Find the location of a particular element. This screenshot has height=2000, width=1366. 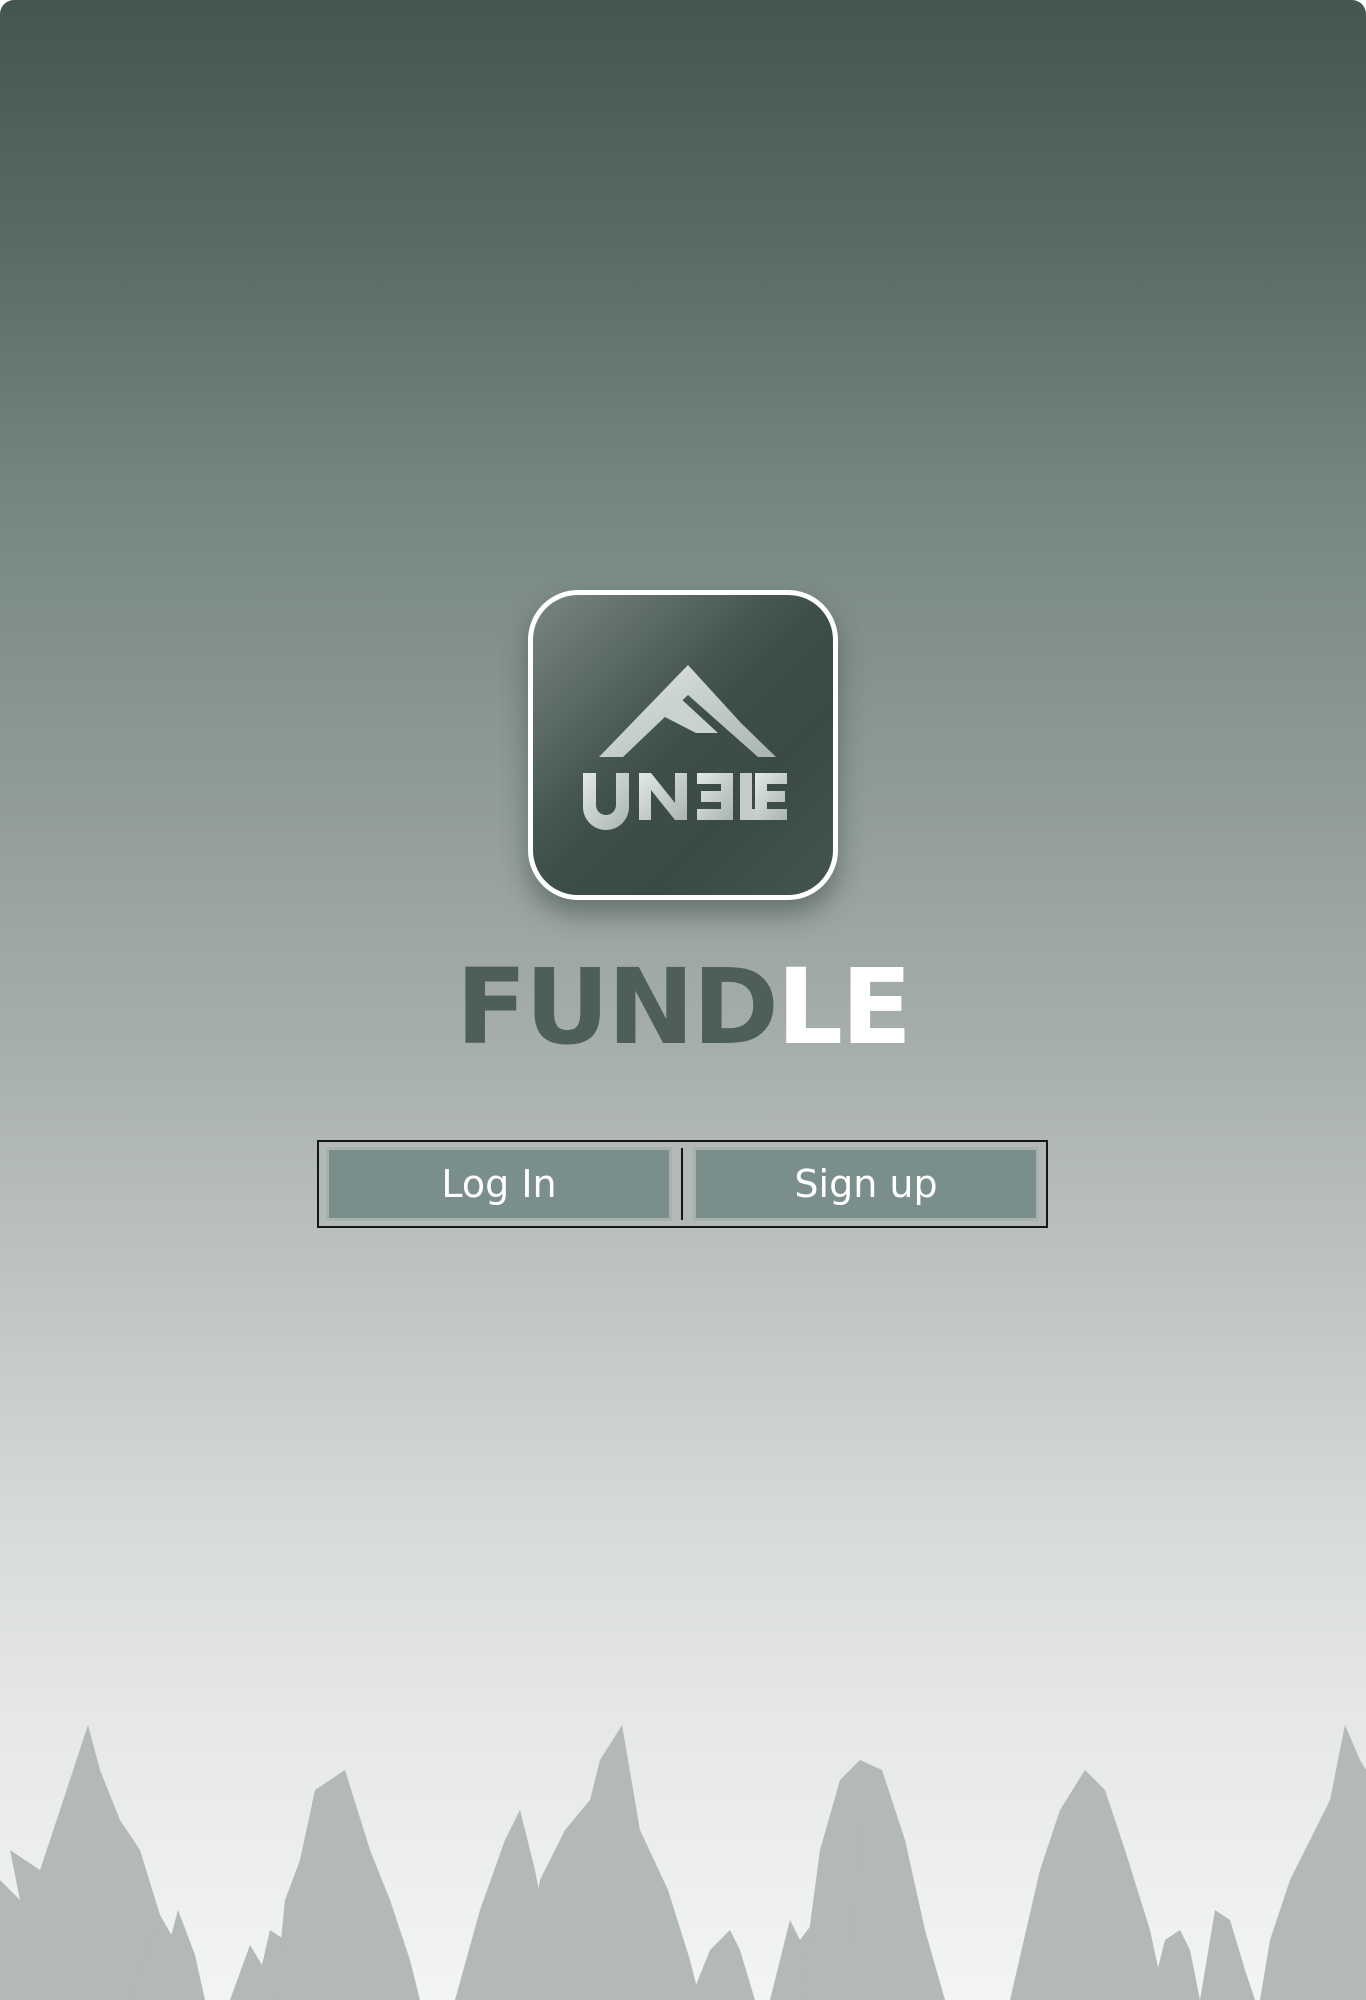

auth-button-group: Log In Sign up is located at coordinates (682, 1184).